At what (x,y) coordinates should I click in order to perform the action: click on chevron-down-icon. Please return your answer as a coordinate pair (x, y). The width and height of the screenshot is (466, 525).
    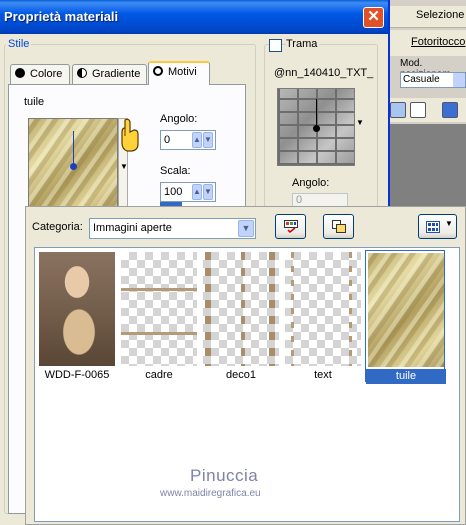
    Looking at the image, I should click on (459, 80).